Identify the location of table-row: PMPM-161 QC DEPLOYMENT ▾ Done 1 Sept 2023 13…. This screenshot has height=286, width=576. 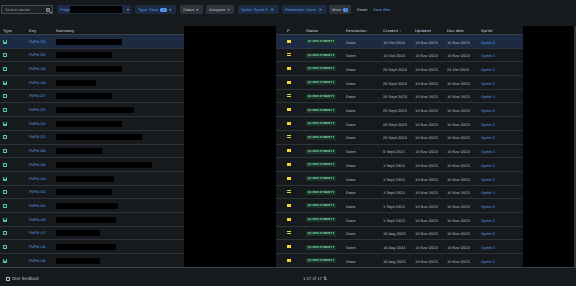
(288, 206).